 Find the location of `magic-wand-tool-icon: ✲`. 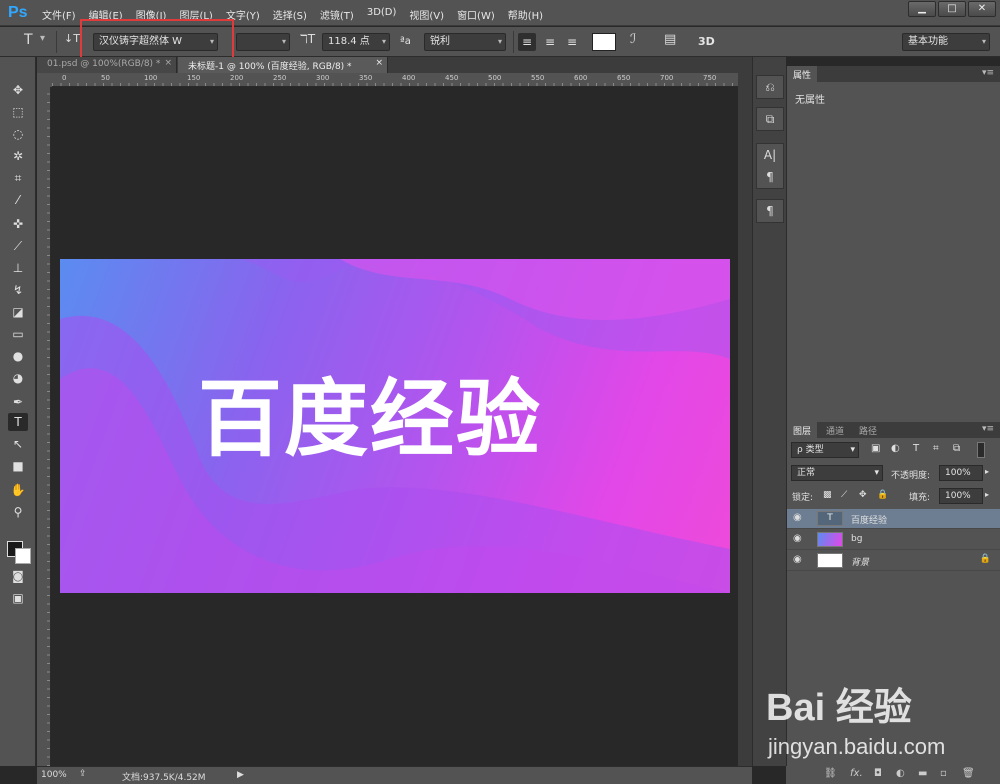

magic-wand-tool-icon: ✲ is located at coordinates (18, 156).